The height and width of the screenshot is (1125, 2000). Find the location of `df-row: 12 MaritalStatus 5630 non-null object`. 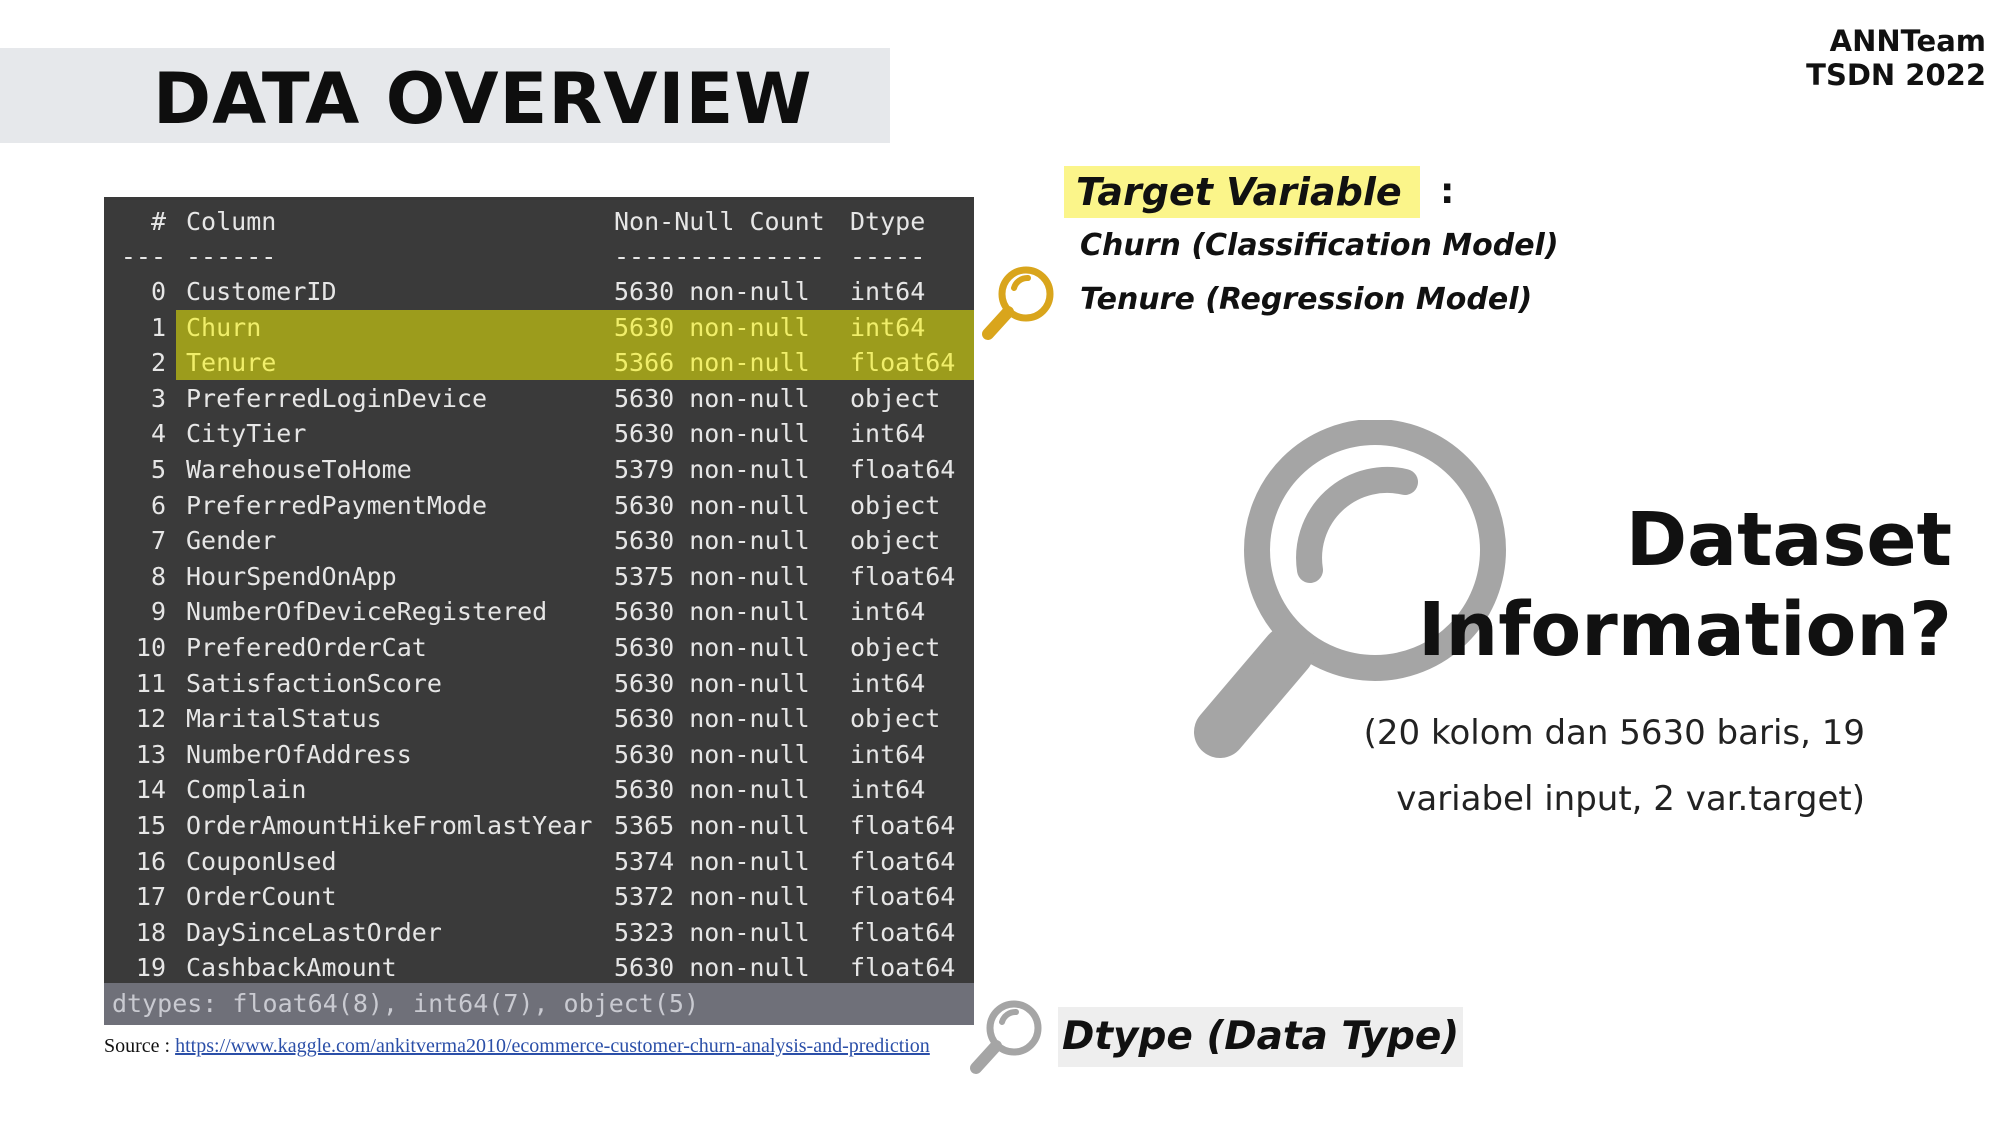

df-row: 12 MaritalStatus 5630 non-null object is located at coordinates (539, 718).